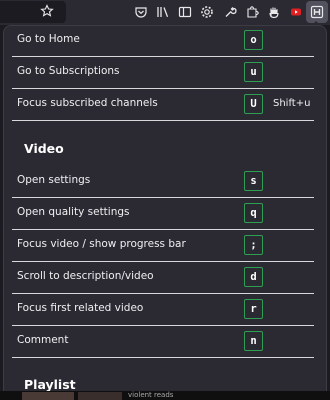  What do you see at coordinates (44, 148) in the screenshot?
I see `section-title-video: Video` at bounding box center [44, 148].